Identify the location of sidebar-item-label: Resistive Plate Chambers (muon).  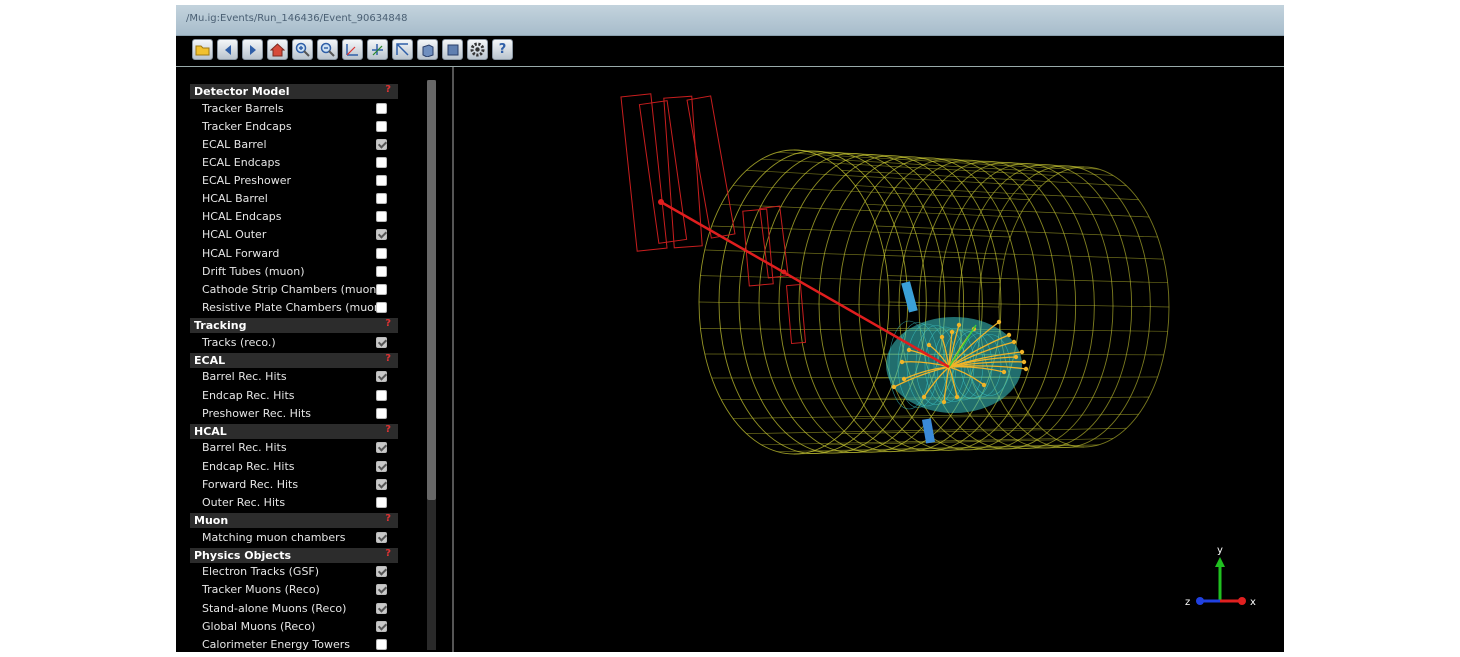
(294, 307).